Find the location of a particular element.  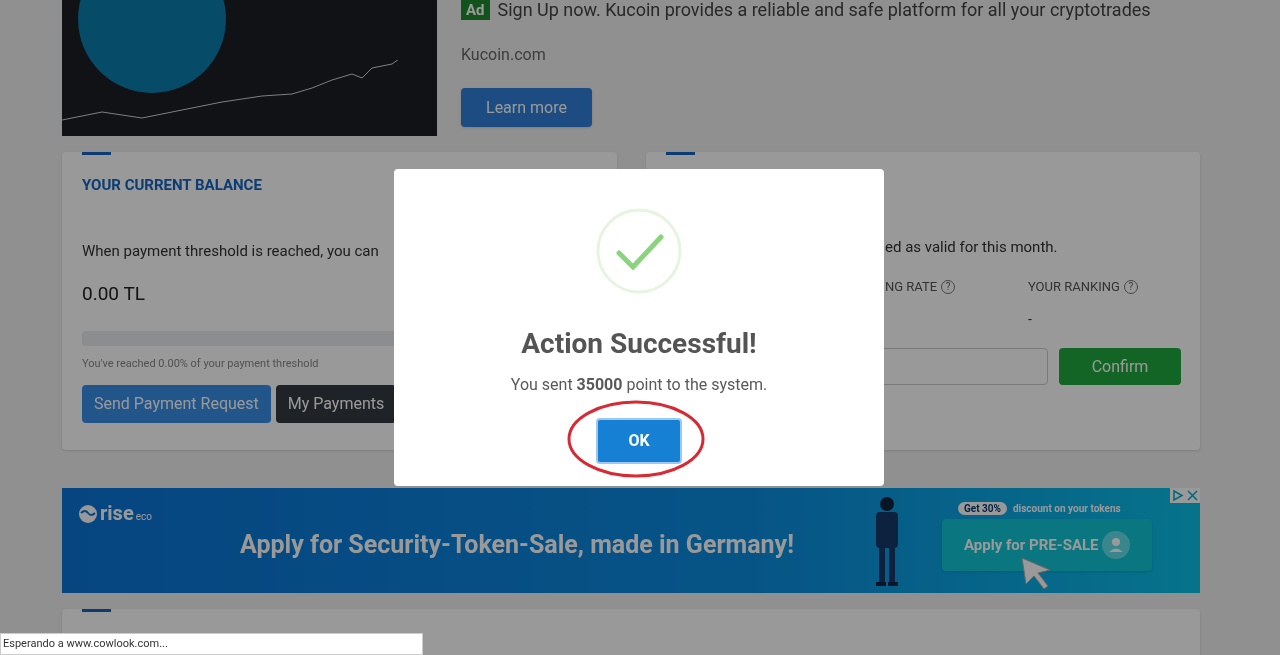

promo-badge: Get 30% is located at coordinates (982, 508).